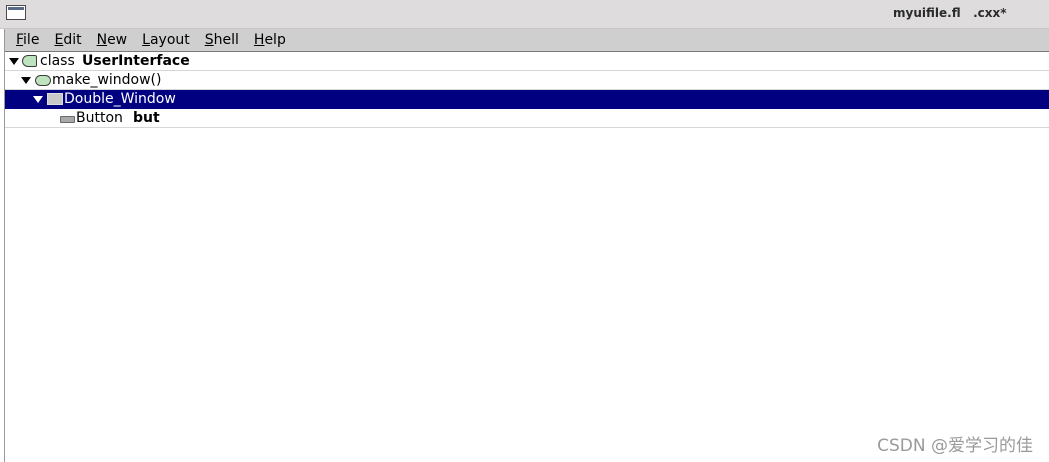 The height and width of the screenshot is (462, 1049). What do you see at coordinates (950, 13) in the screenshot?
I see `window-title: myuifile.fl .cxx*` at bounding box center [950, 13].